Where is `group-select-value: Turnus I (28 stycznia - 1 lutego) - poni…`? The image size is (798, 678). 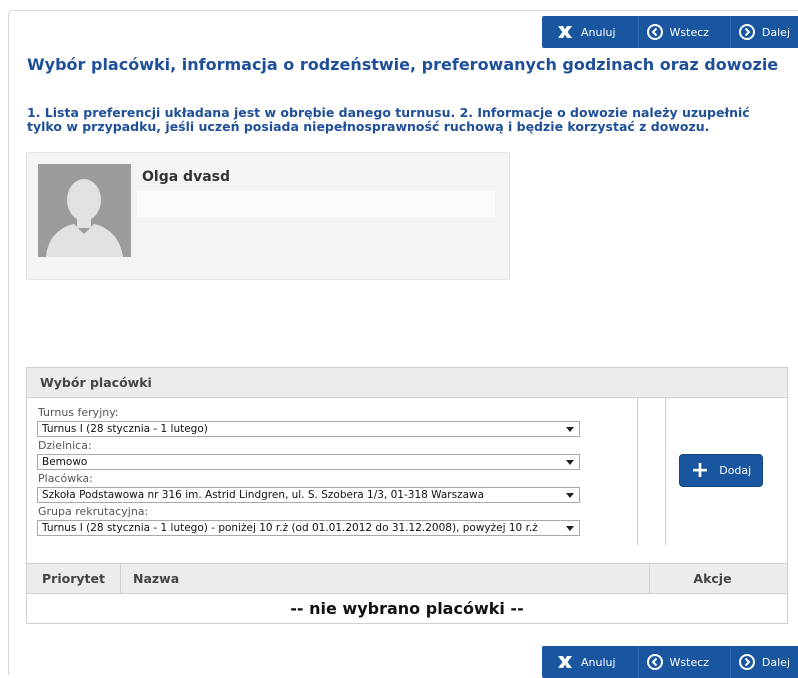
group-select-value: Turnus I (28 stycznia - 1 lutego) - poni… is located at coordinates (290, 528).